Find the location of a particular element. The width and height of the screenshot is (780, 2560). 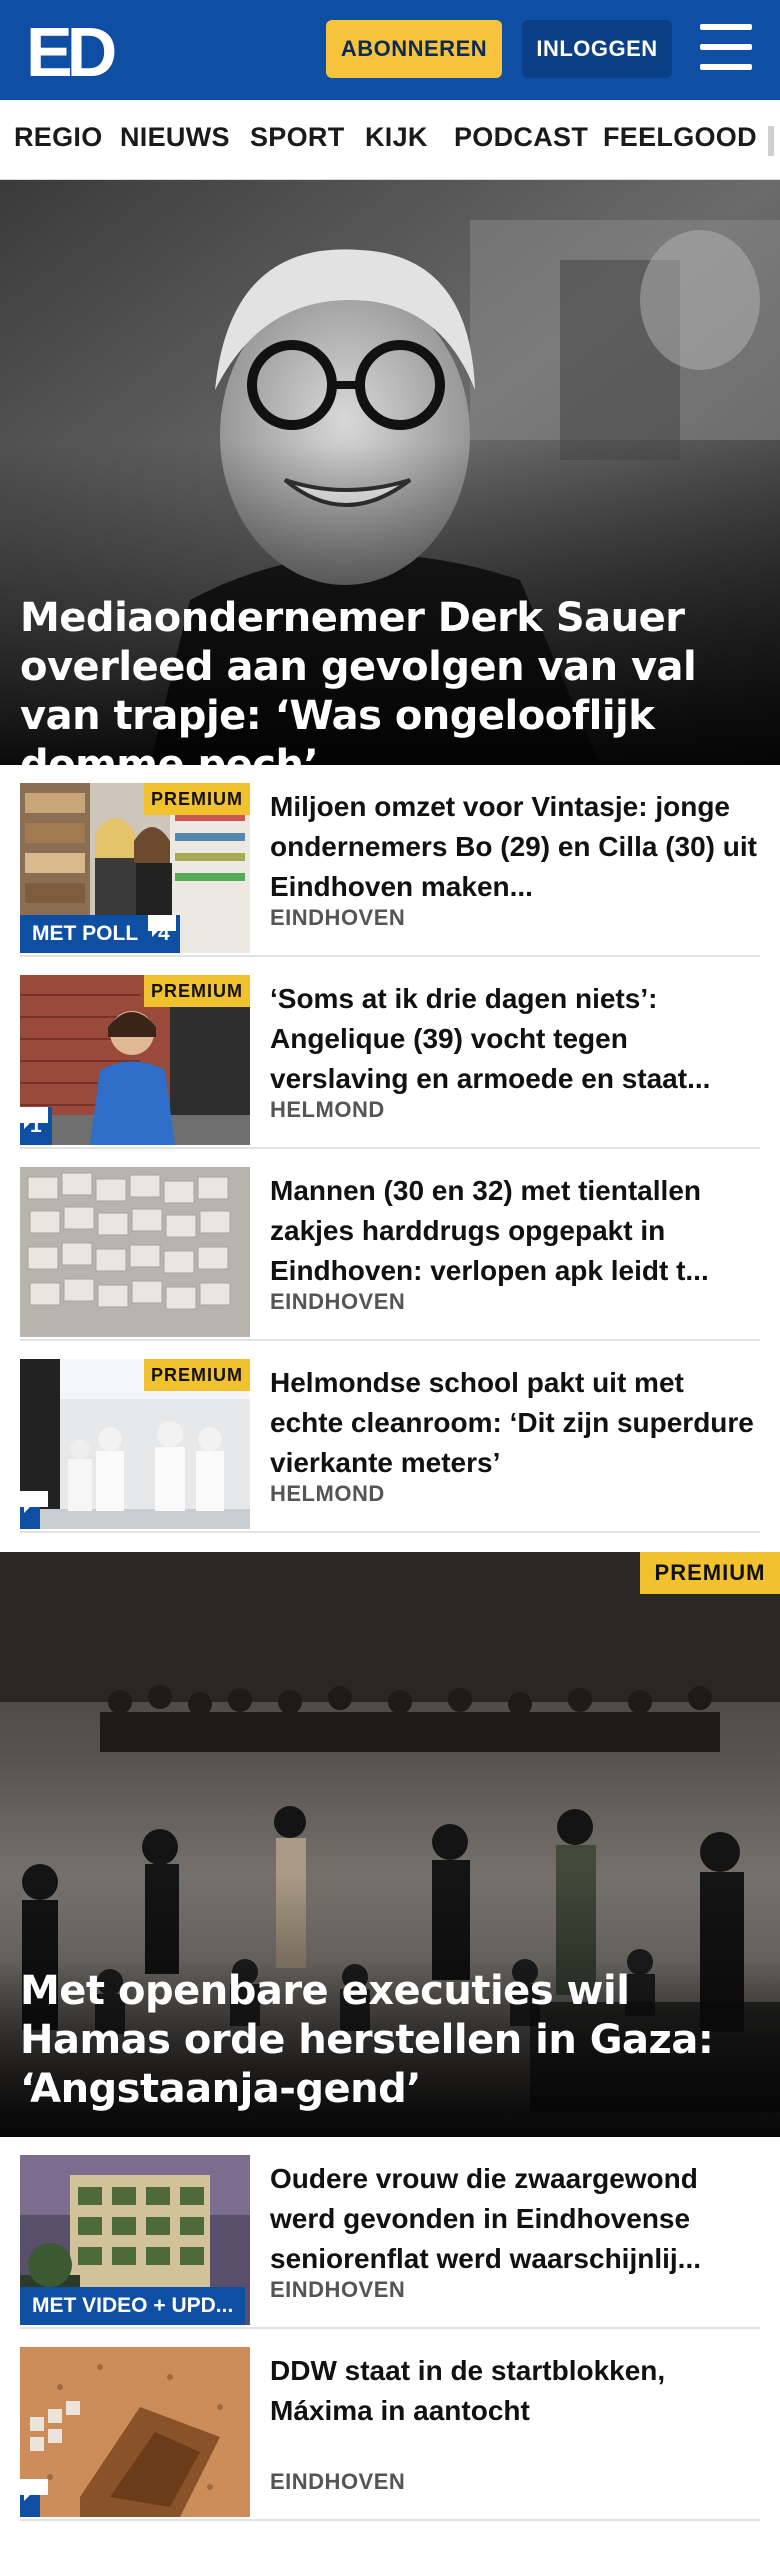

nav-item-regio: REGIO is located at coordinates (58, 137).